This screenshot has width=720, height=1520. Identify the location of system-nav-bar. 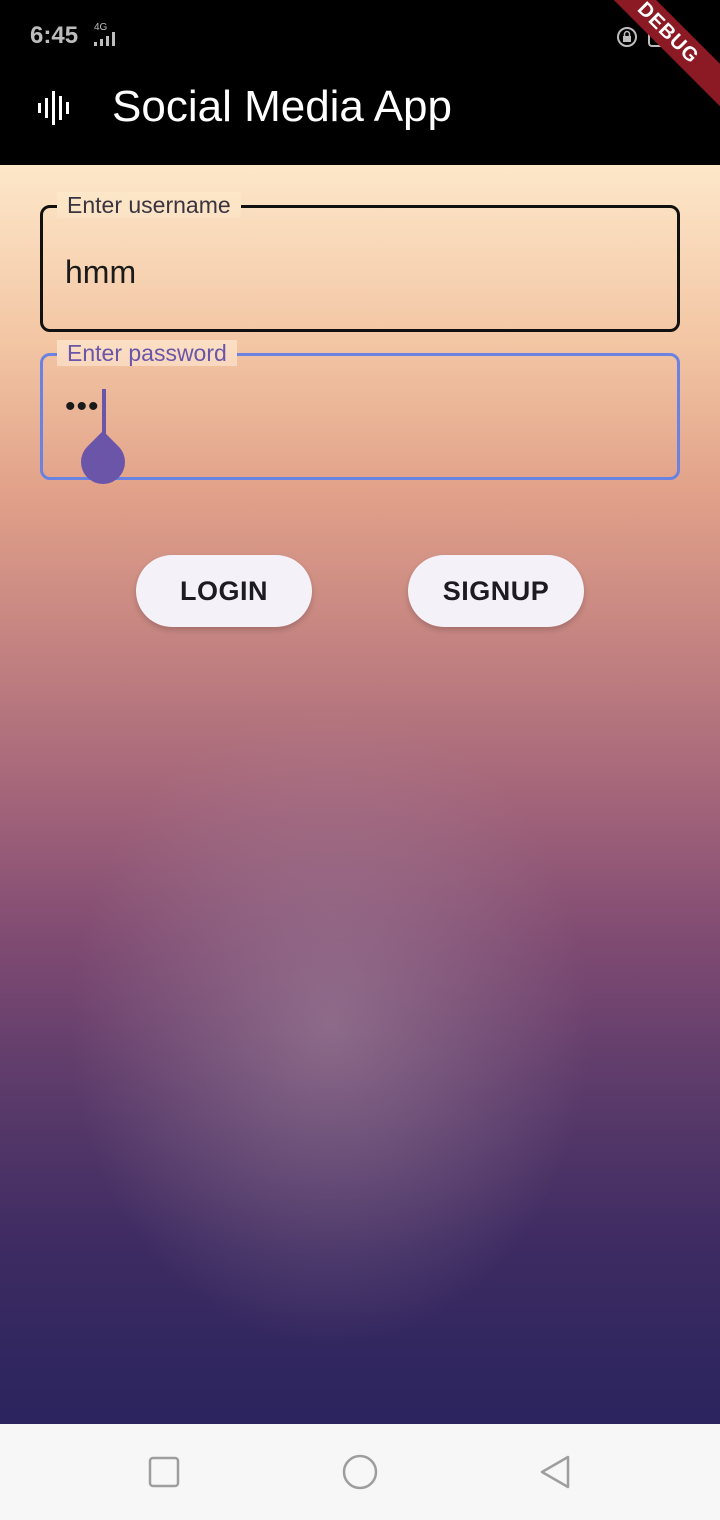
(360, 1472).